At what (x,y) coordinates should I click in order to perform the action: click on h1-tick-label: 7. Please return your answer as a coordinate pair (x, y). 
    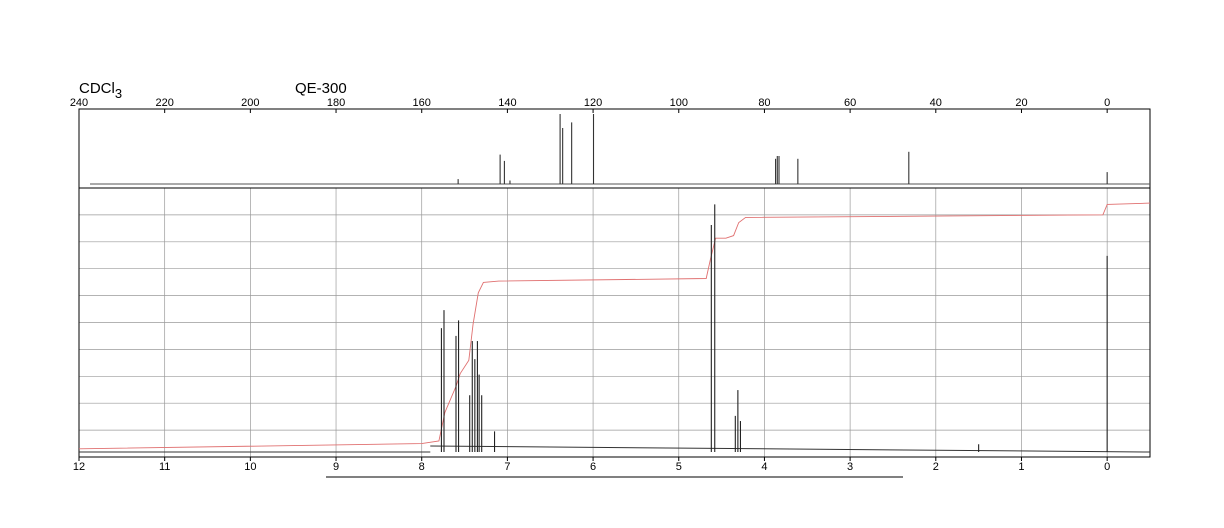
    Looking at the image, I should click on (507, 467).